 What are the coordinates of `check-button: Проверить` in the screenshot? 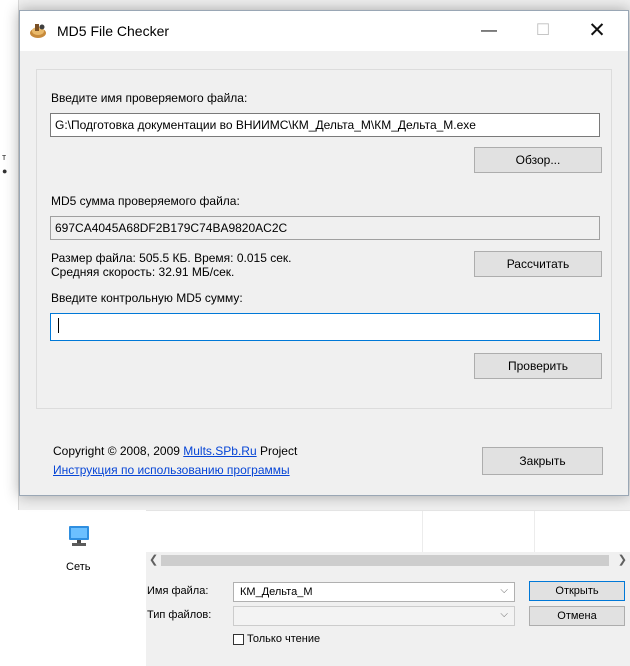 It's located at (538, 366).